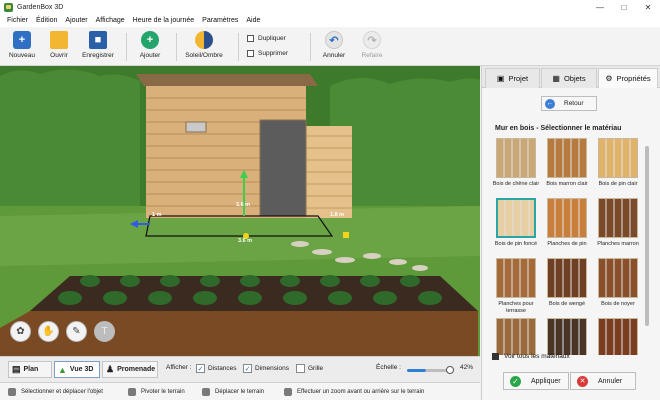 The width and height of the screenshot is (660, 400). What do you see at coordinates (537, 356) in the screenshot?
I see `see-all-label: Voir tous les matériaux` at bounding box center [537, 356].